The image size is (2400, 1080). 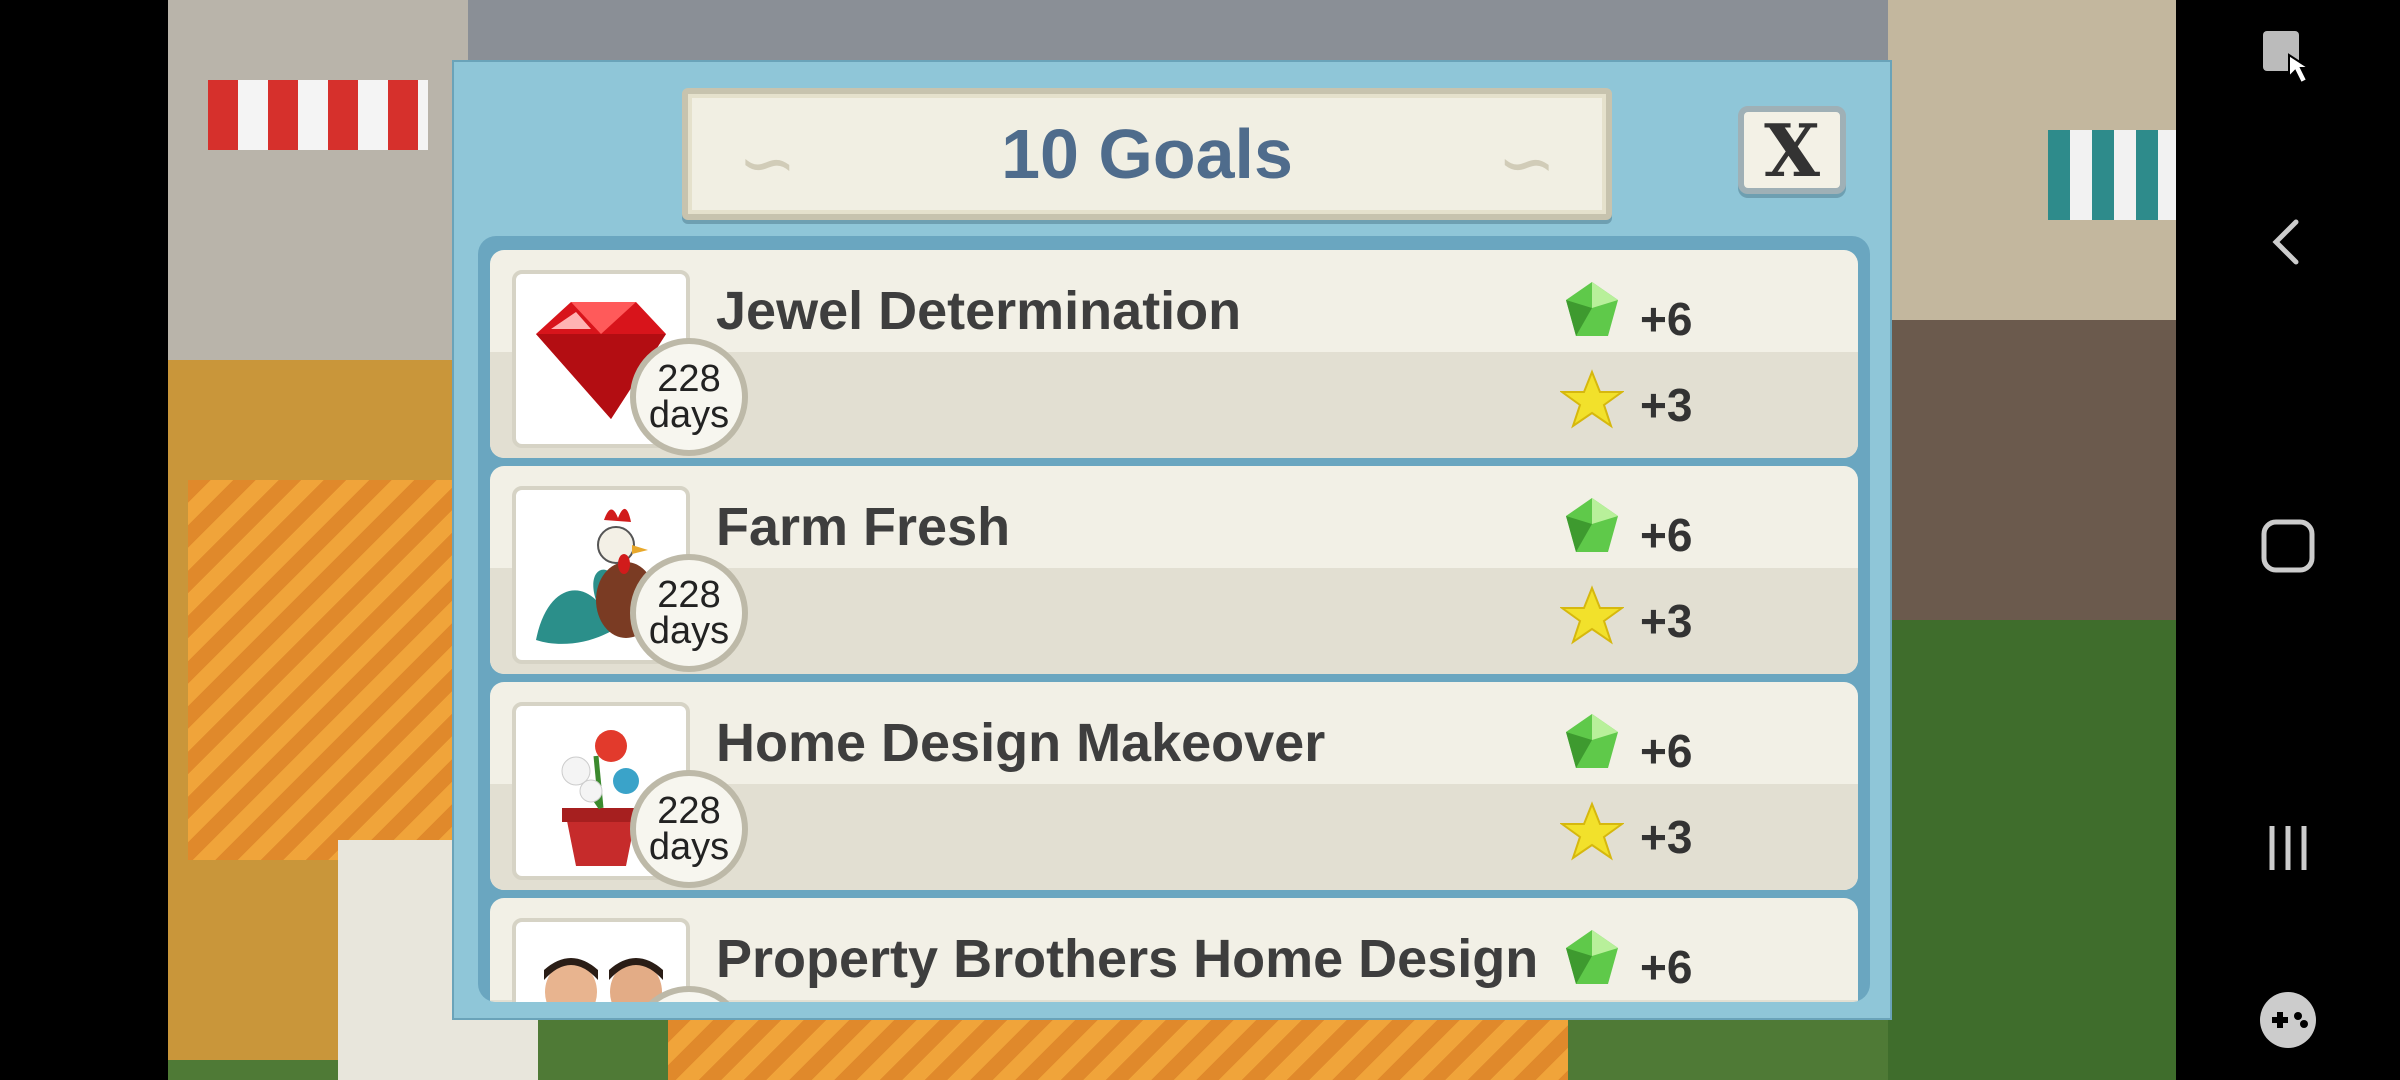 I want to click on property-brothers-portrait-icon, so click(x=603, y=980).